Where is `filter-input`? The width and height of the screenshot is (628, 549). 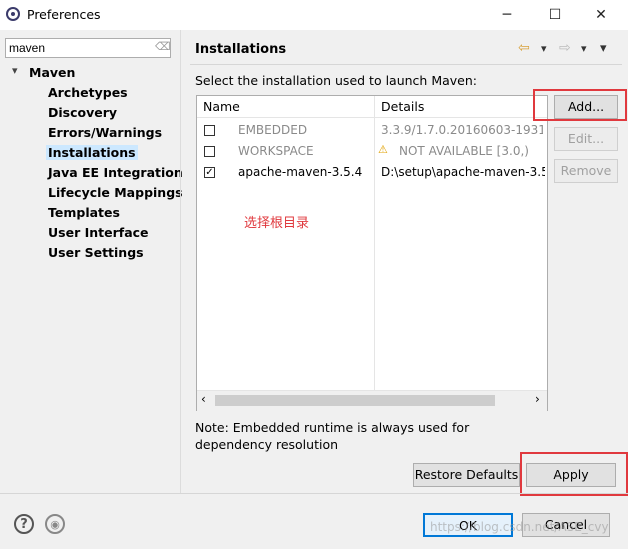 filter-input is located at coordinates (88, 48).